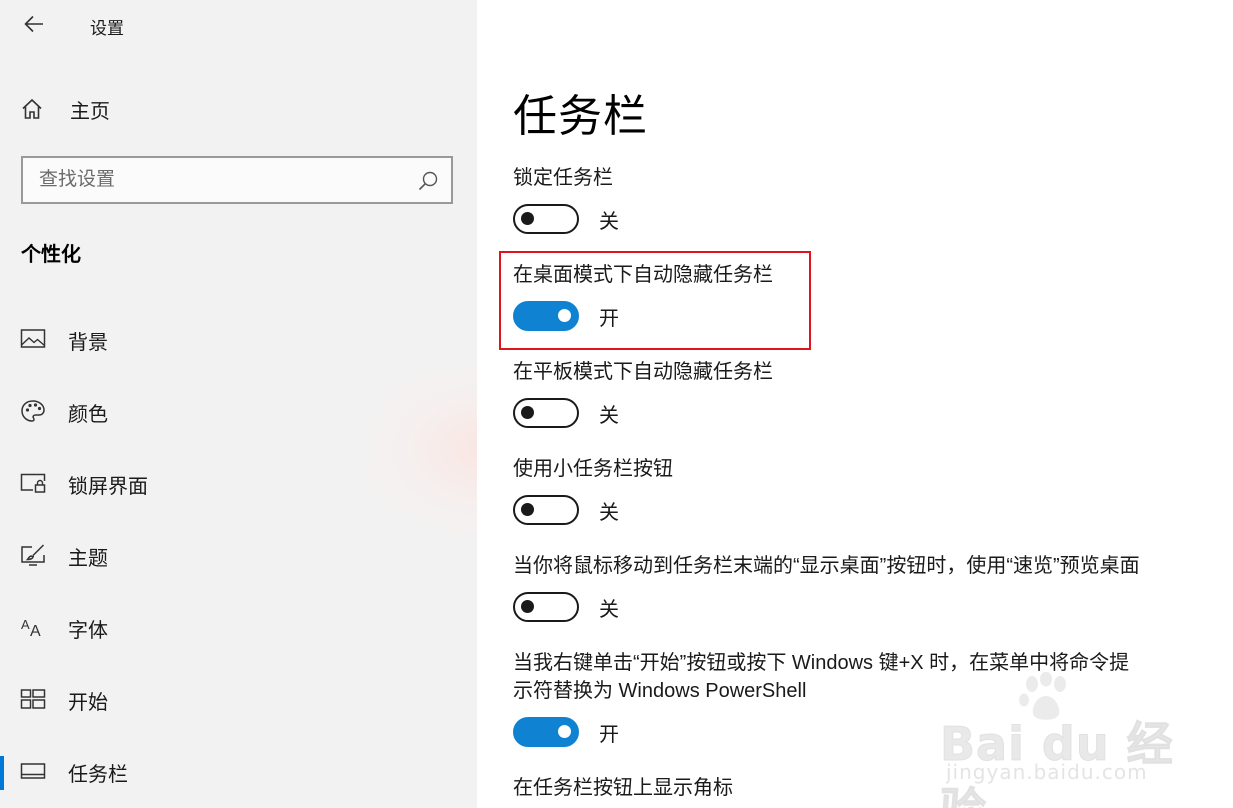 The image size is (1233, 808). I want to click on page-title: 任务栏, so click(580, 116).